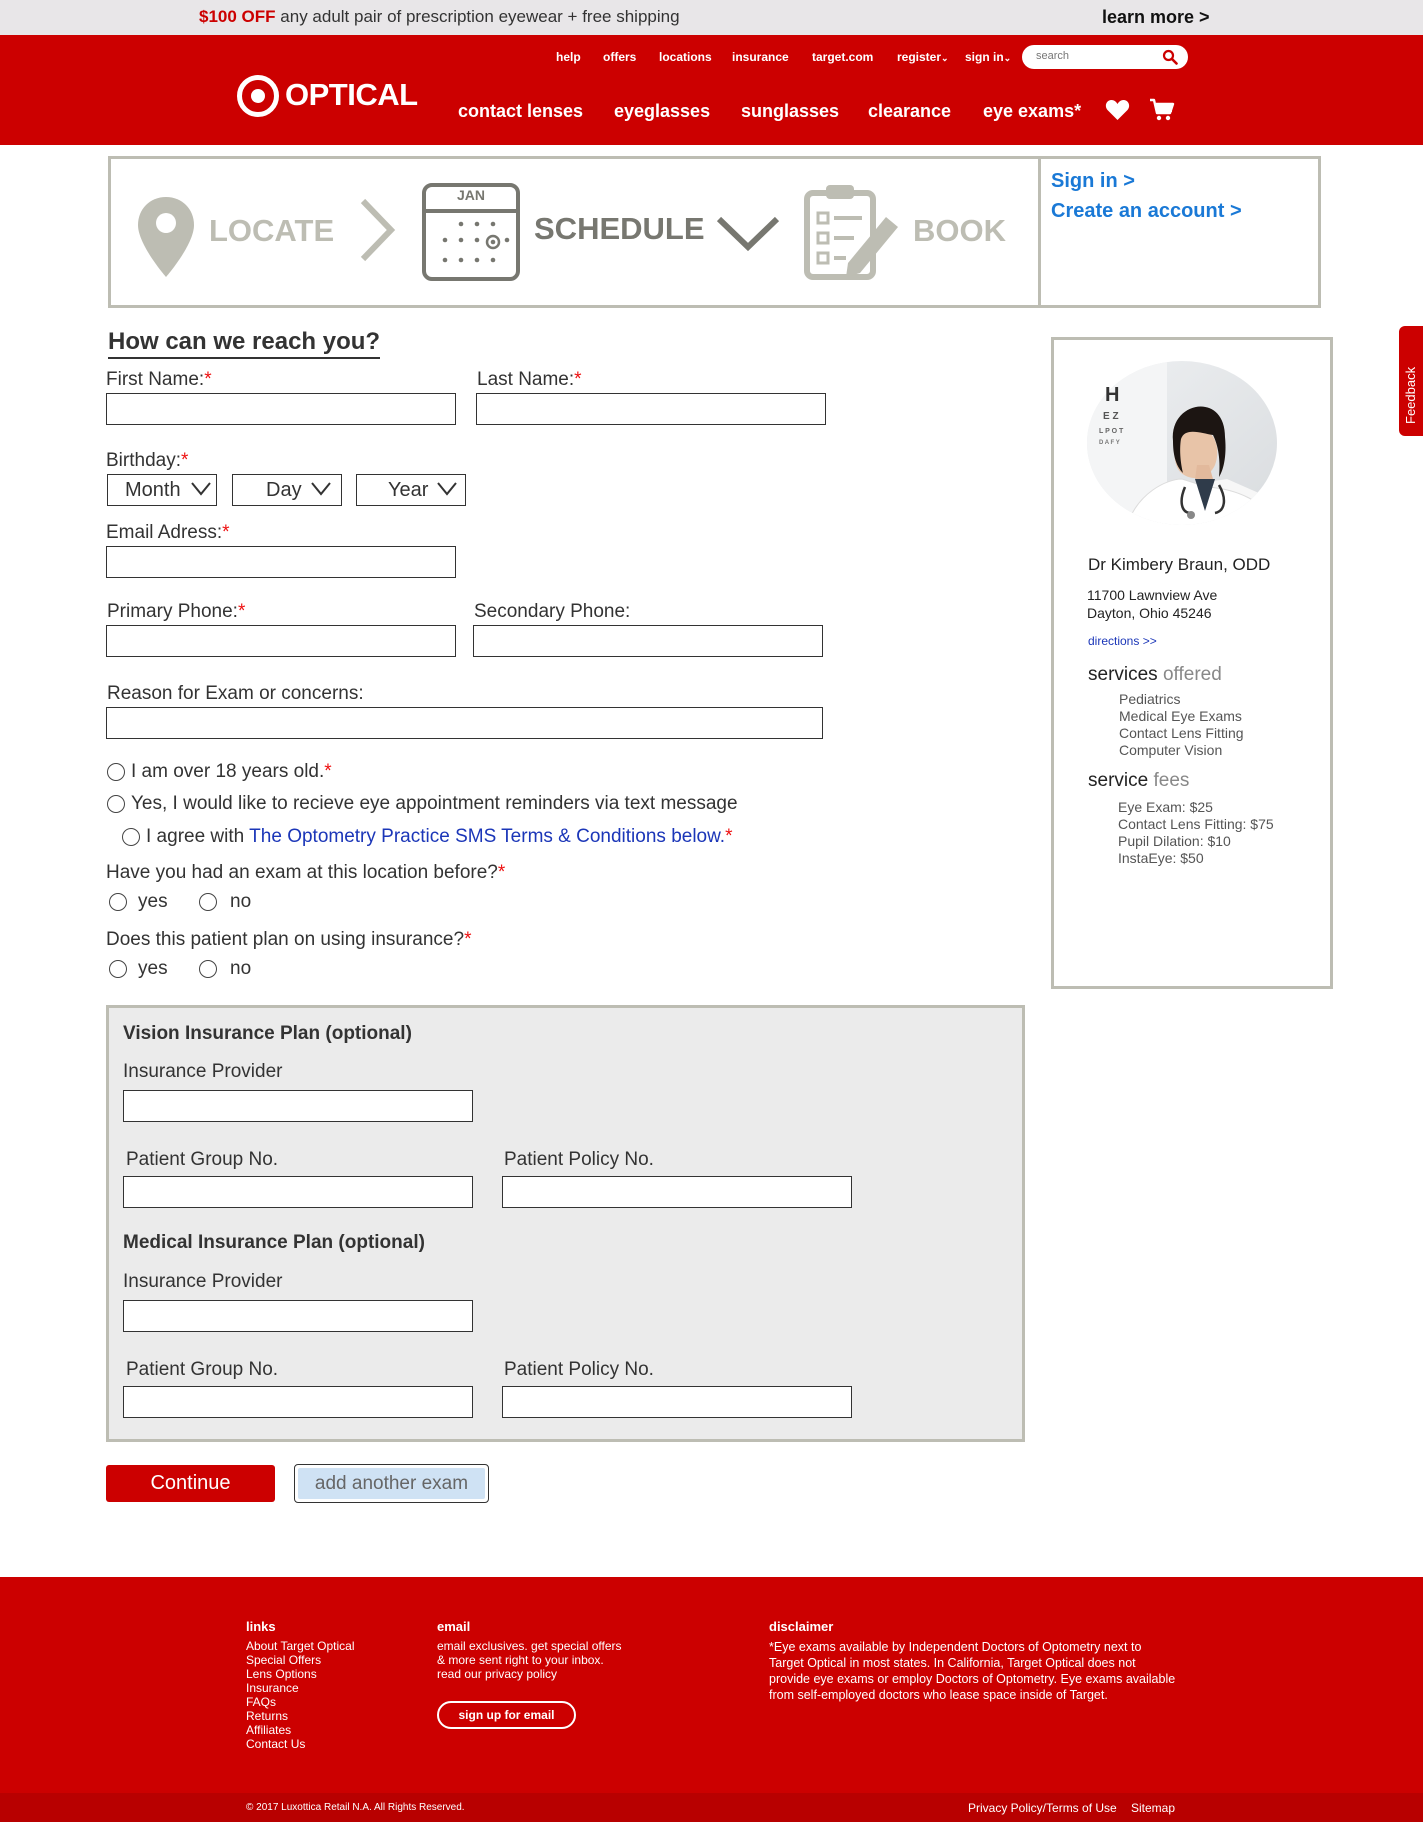 The height and width of the screenshot is (1822, 1423). I want to click on steps-divider, so click(1039, 232).